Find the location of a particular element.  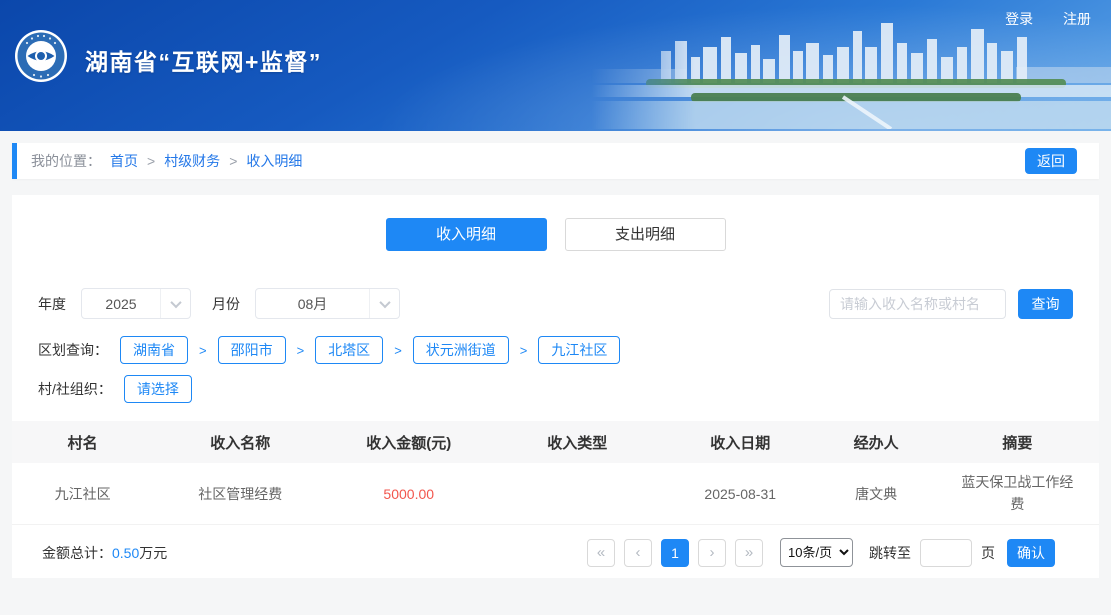

total-unit: 万元 is located at coordinates (153, 552).